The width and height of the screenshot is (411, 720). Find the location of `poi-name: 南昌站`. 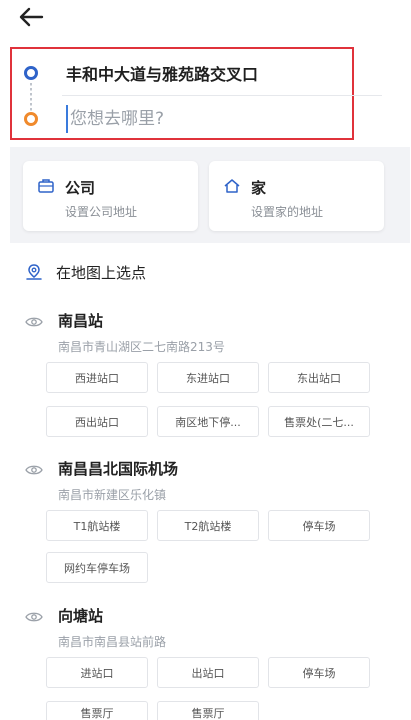

poi-name: 南昌站 is located at coordinates (81, 321).